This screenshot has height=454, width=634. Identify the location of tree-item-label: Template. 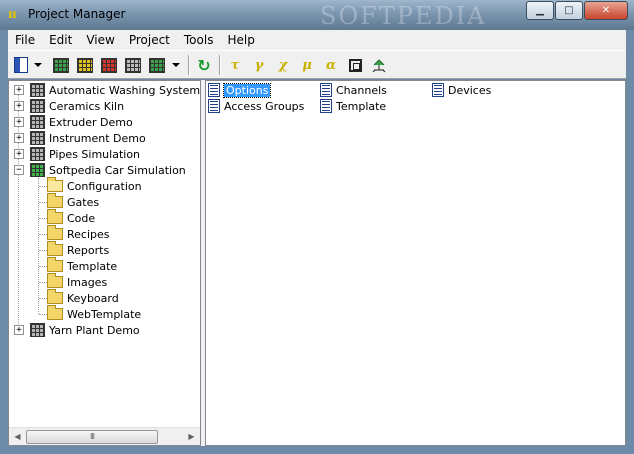
(92, 266).